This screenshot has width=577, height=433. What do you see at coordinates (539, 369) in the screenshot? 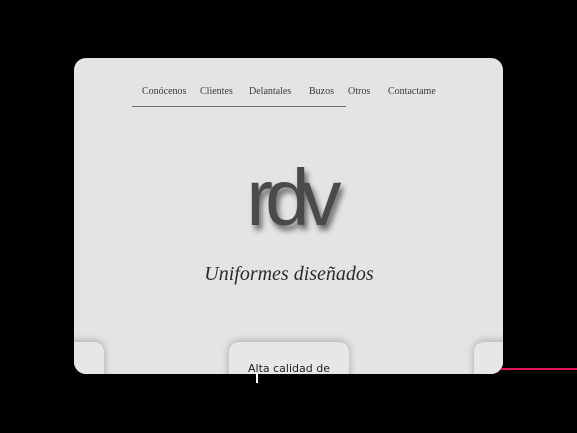
I see `accent-divider` at bounding box center [539, 369].